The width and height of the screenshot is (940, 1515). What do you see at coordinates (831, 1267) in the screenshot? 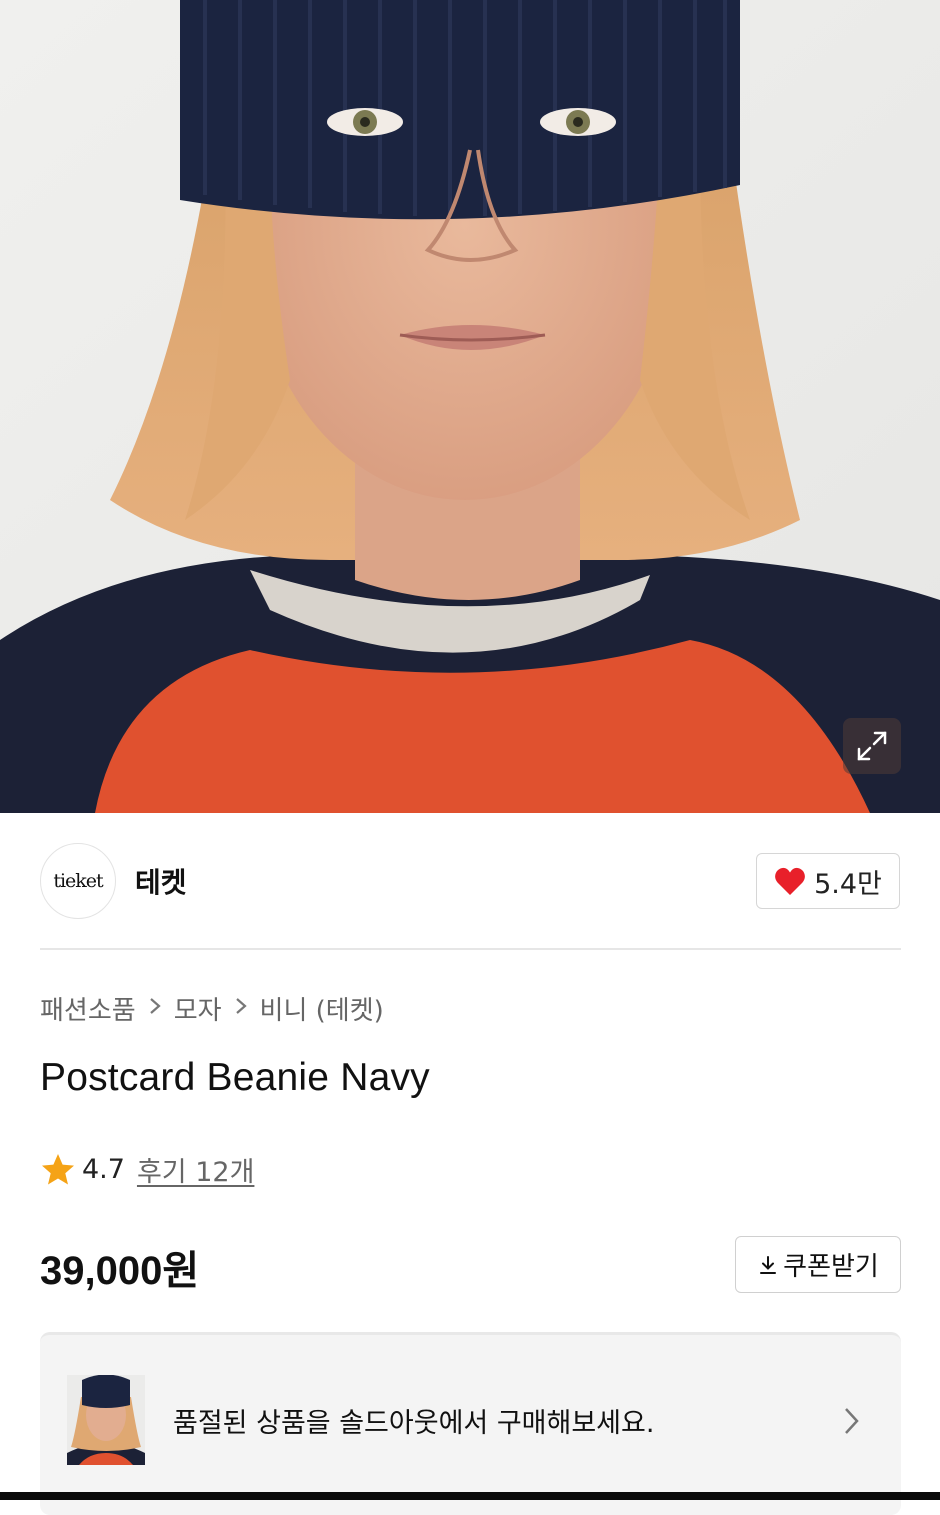
I see `coupon-label: 쿠폰받기` at bounding box center [831, 1267].